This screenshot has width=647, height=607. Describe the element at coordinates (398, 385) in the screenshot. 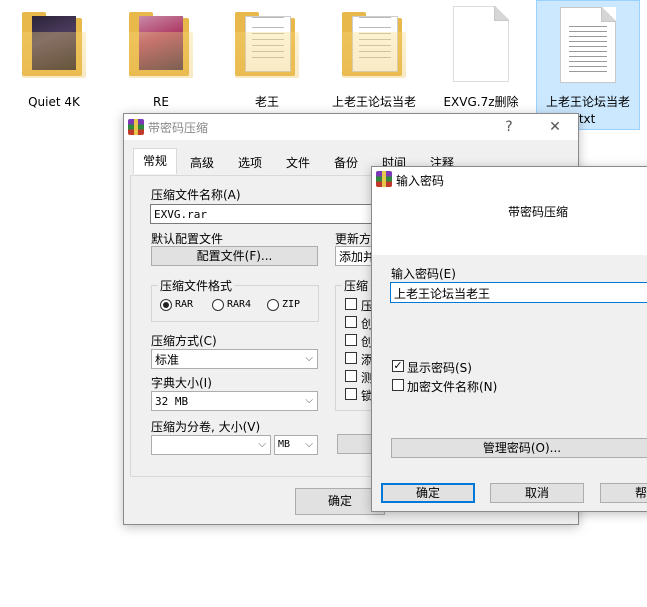

I see `encrypt-filenames-checkbox` at that location.